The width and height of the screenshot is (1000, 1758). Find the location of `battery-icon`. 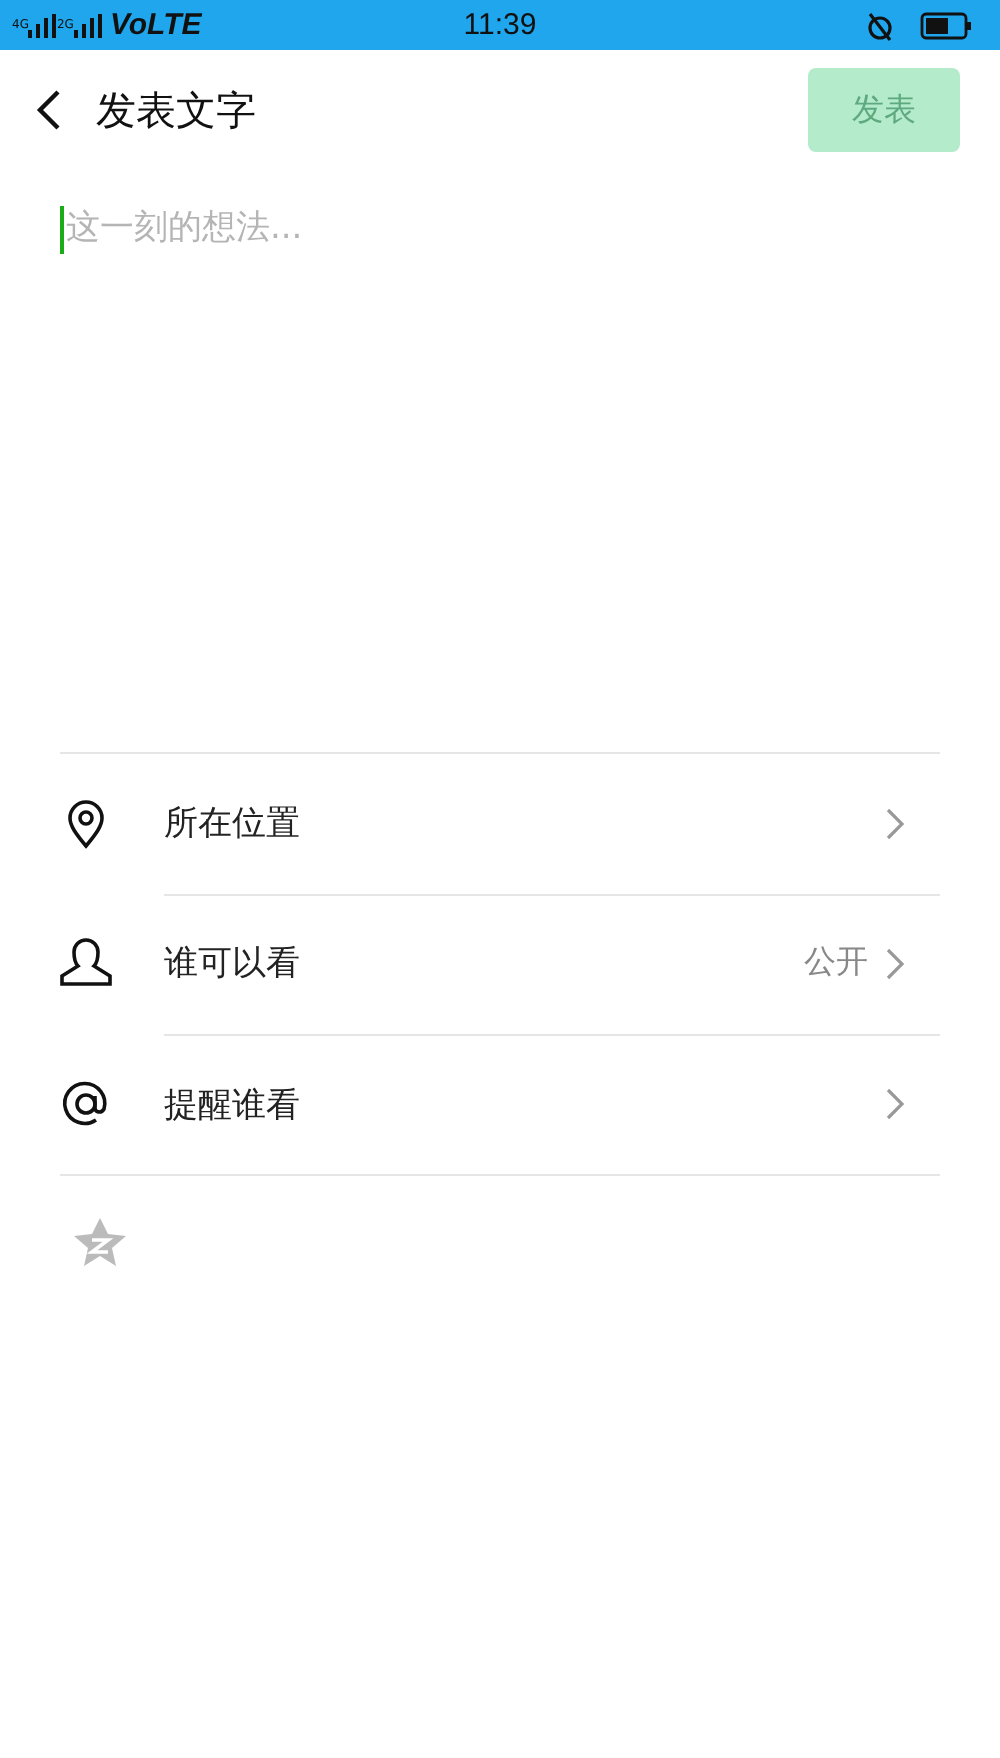

battery-icon is located at coordinates (946, 25).